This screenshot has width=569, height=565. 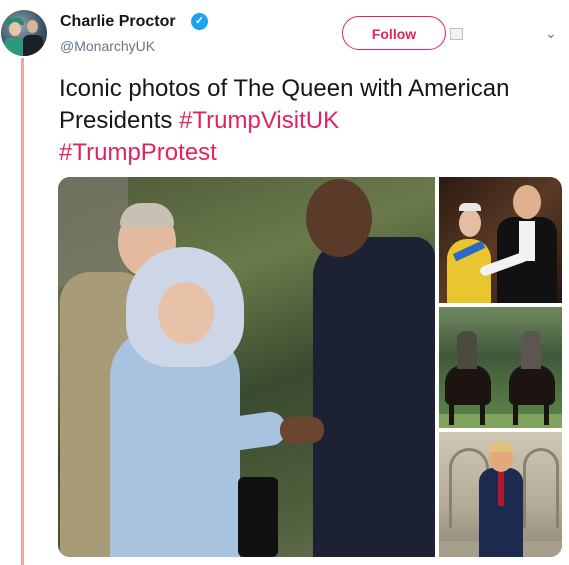 What do you see at coordinates (500, 240) in the screenshot?
I see `photo-queen-ford-dance` at bounding box center [500, 240].